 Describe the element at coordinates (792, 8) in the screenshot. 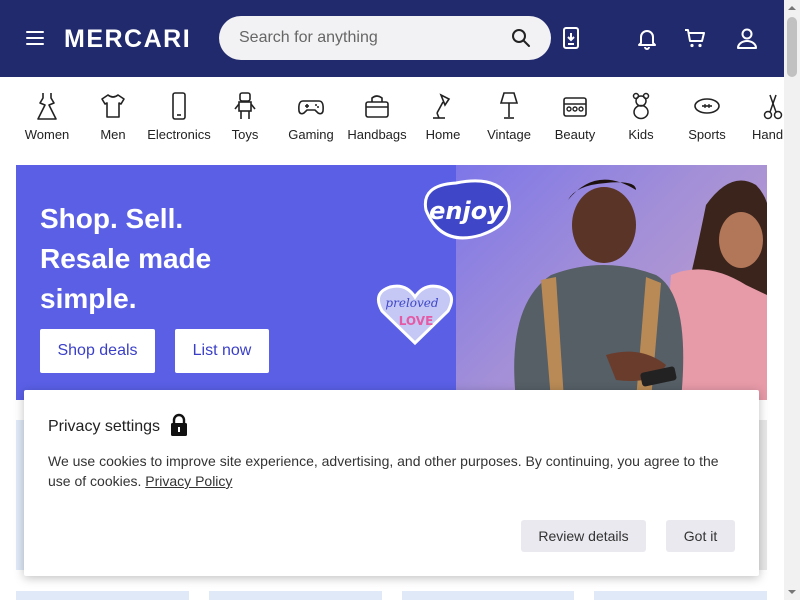

I see `scroll-up-arrow-icon` at that location.